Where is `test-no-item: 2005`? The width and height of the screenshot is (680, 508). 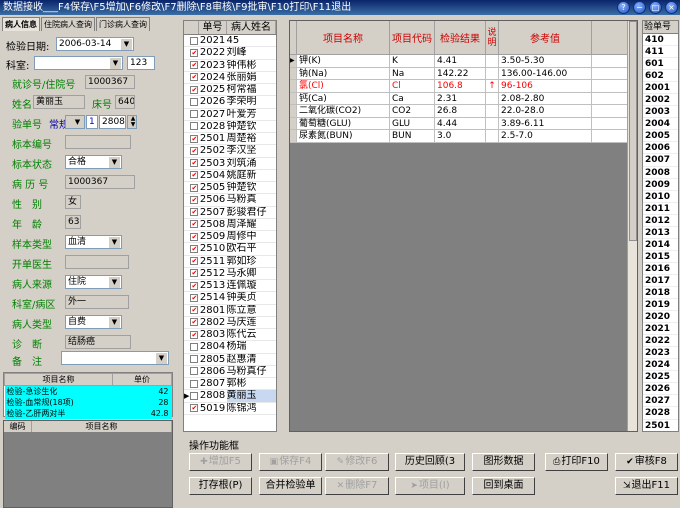
test-no-item: 2005 is located at coordinates (660, 136).